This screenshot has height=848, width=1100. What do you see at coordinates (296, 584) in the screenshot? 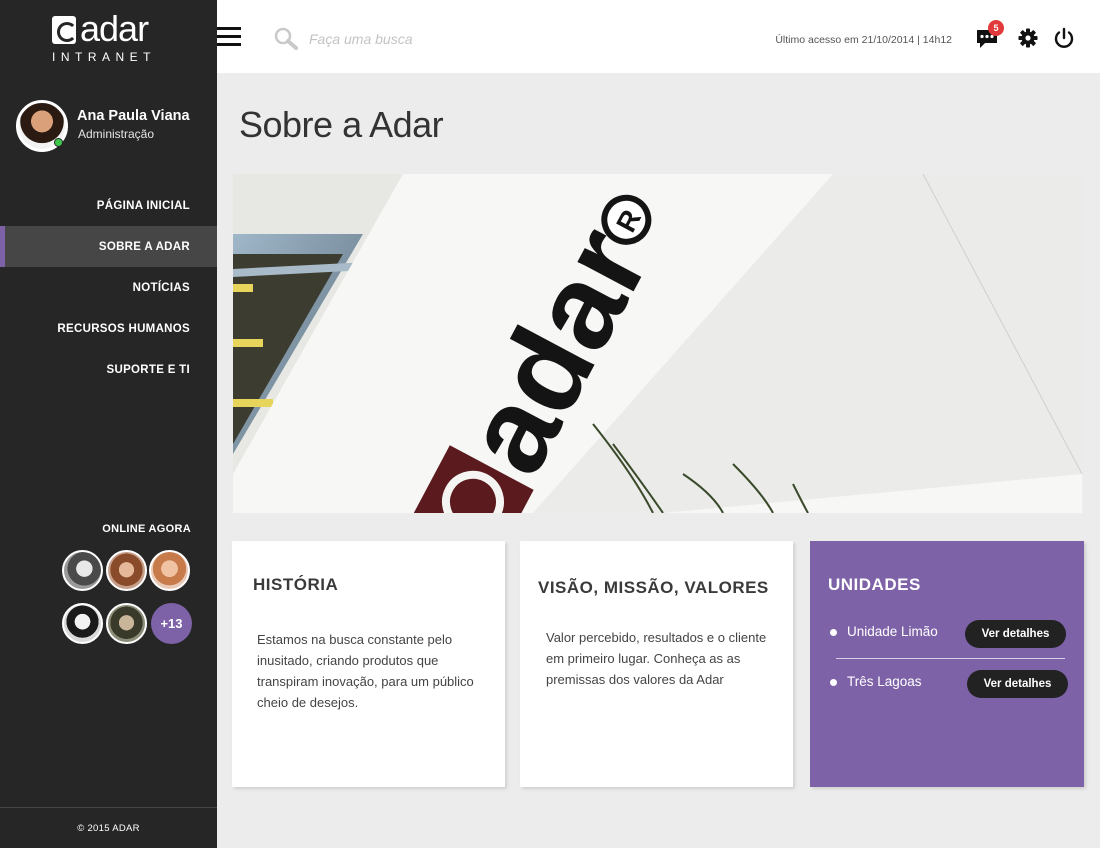
I see `card-historia-title: HISTÓRIA` at bounding box center [296, 584].